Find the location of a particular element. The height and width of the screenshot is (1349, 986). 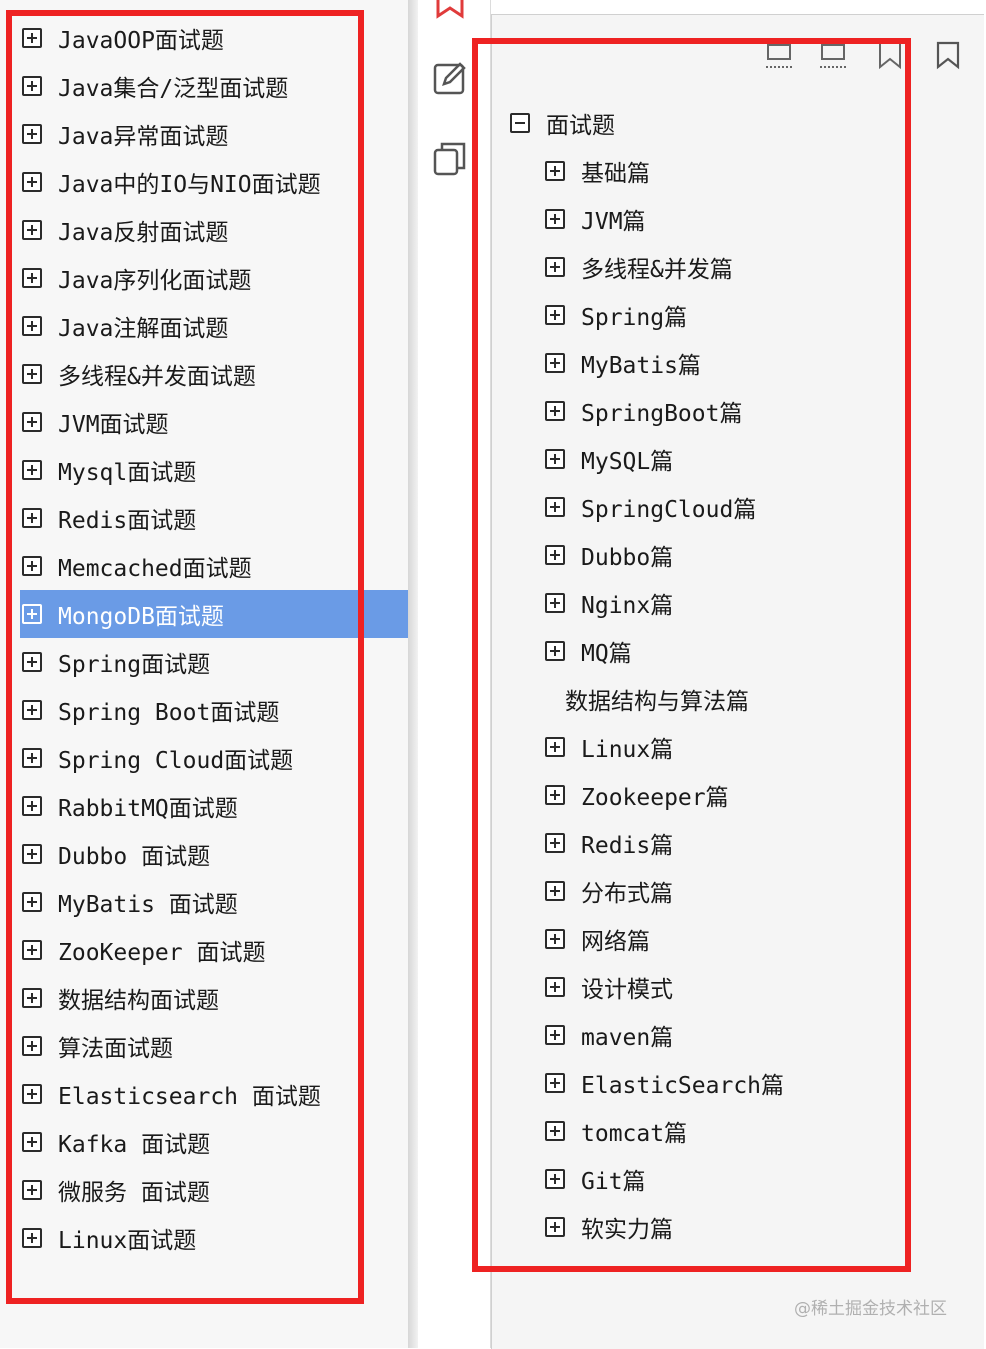

tree-item: Java异常面试题 is located at coordinates (214, 134).